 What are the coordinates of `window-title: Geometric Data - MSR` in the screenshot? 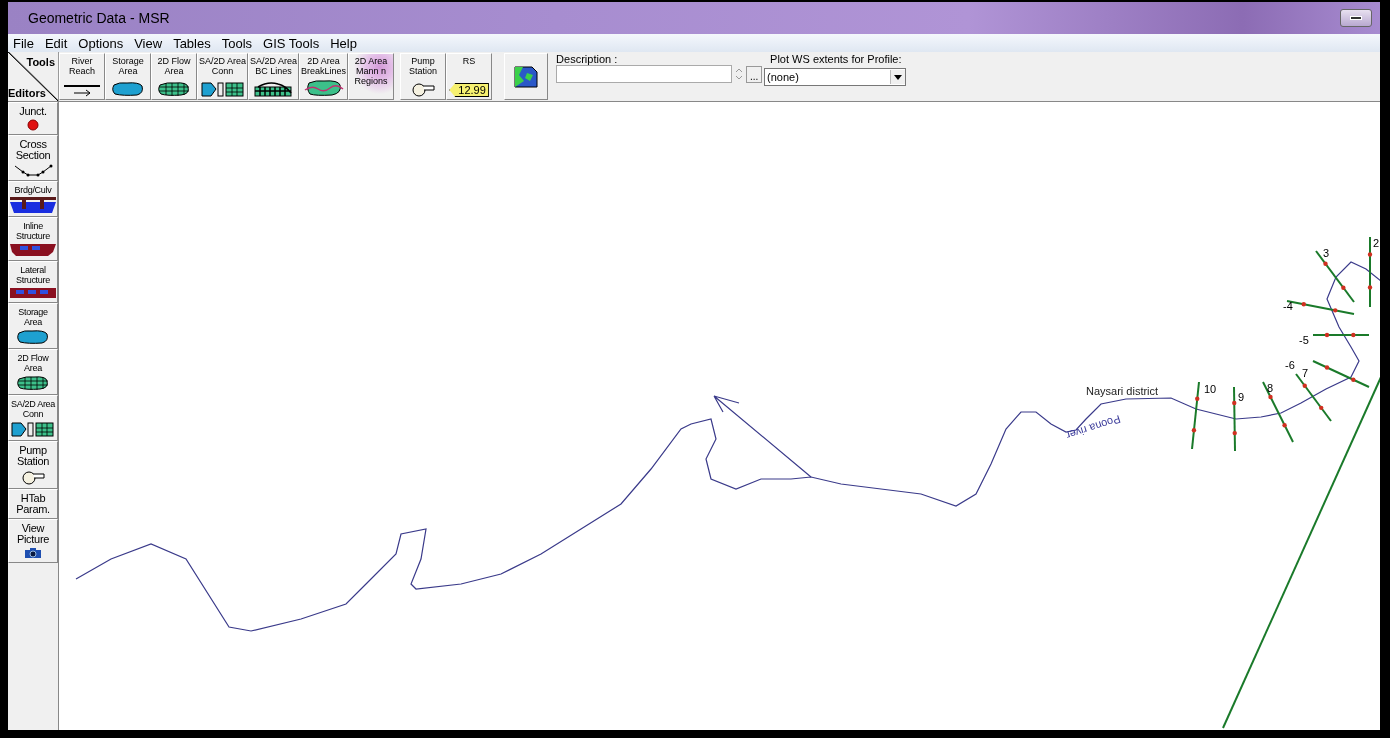 It's located at (99, 18).